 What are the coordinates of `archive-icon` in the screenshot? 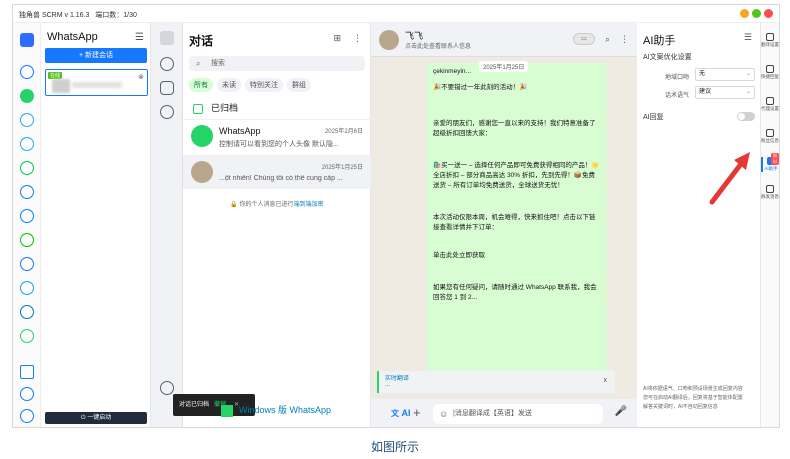 It's located at (198, 108).